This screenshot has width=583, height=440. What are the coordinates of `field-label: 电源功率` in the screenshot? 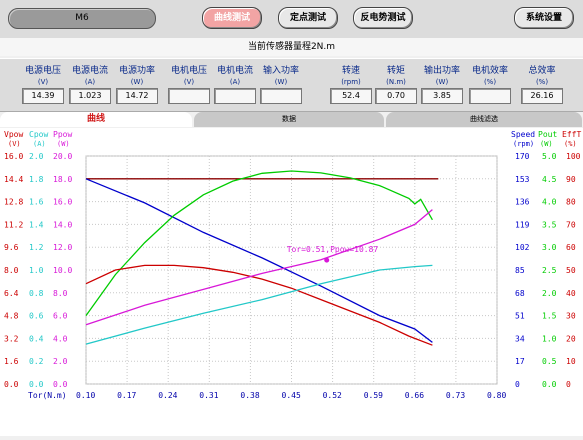 It's located at (136, 71).